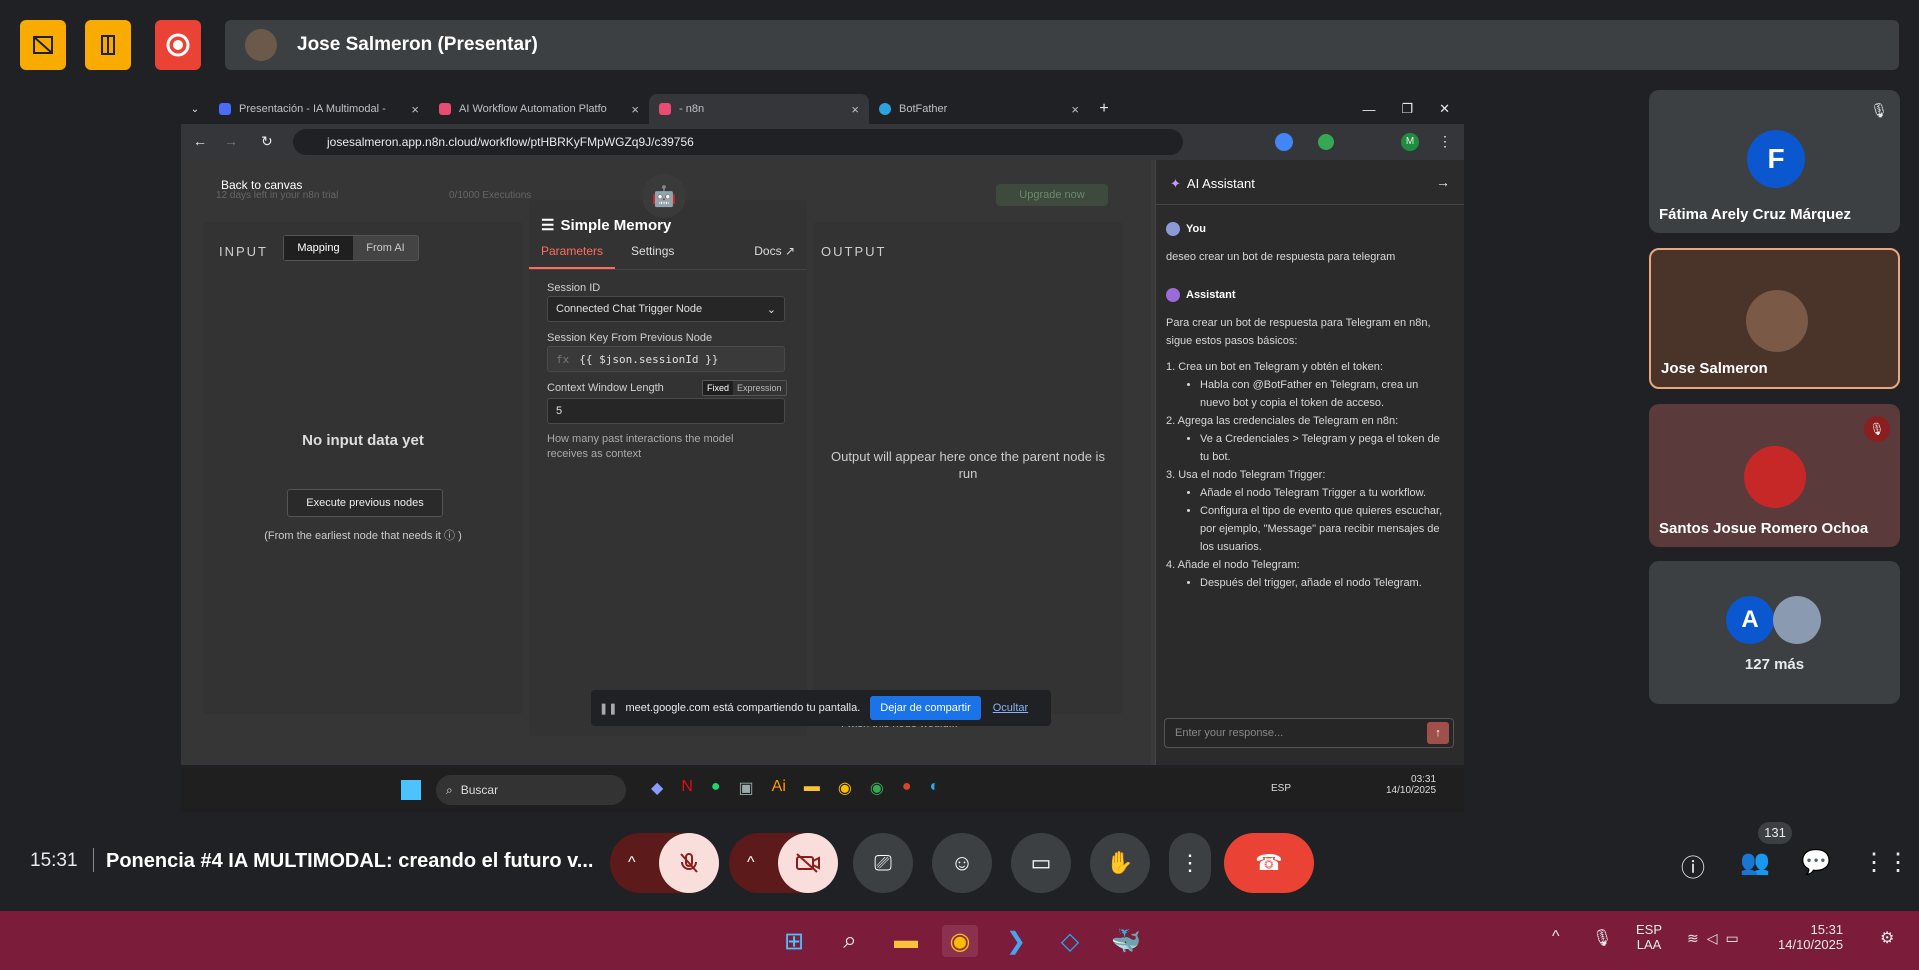 The height and width of the screenshot is (970, 1919). I want to click on profile-icon: M, so click(1410, 142).